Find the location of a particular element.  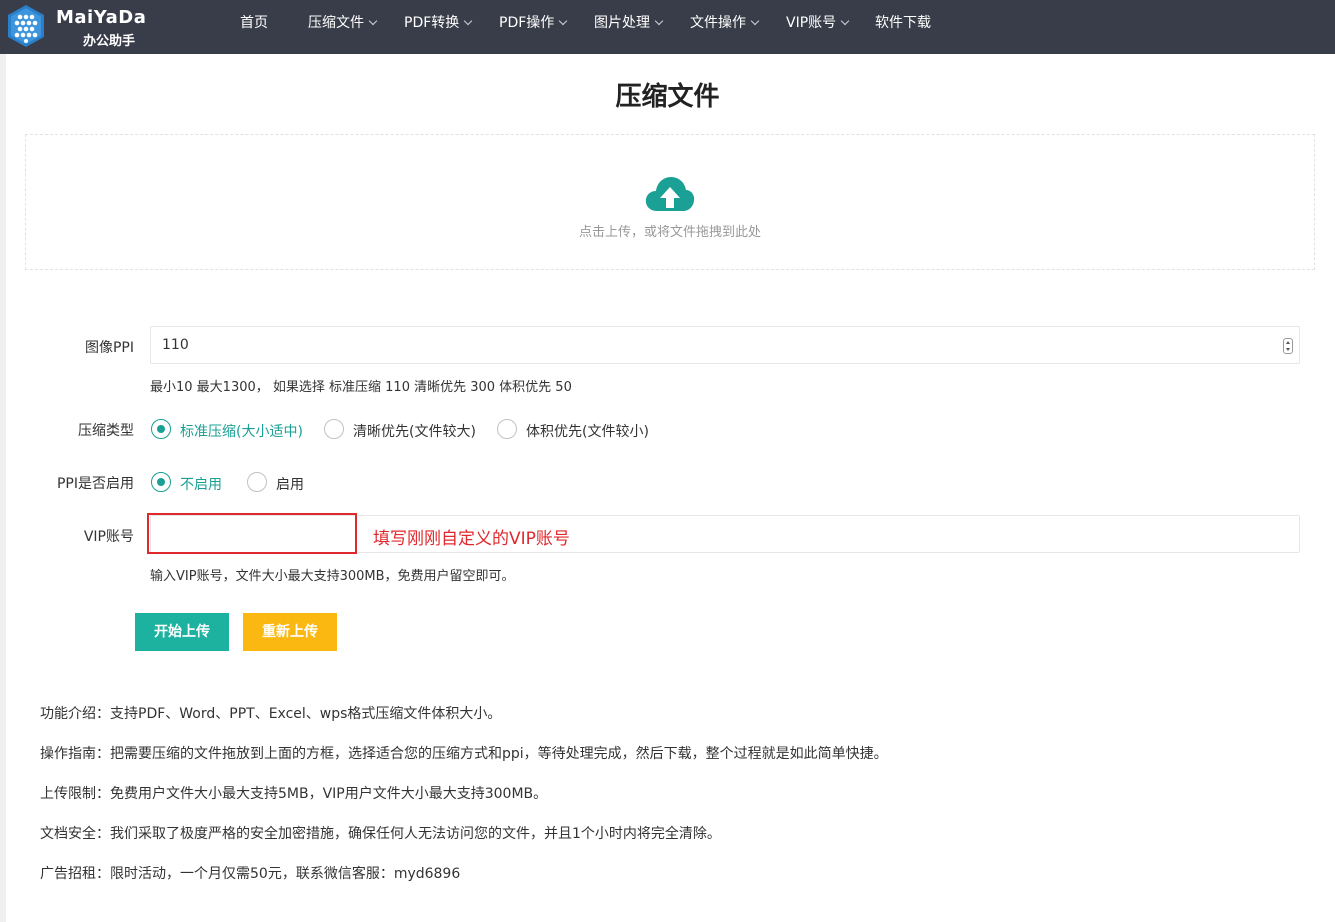

left-gutter is located at coordinates (3, 488).